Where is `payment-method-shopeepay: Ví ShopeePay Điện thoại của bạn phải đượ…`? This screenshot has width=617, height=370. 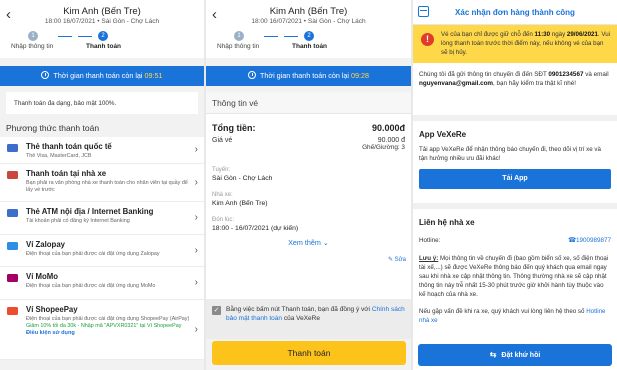
payment-method-shopeepay: Ví ShopeePay Điện thoại của bạn phải đượ… is located at coordinates (102, 330).